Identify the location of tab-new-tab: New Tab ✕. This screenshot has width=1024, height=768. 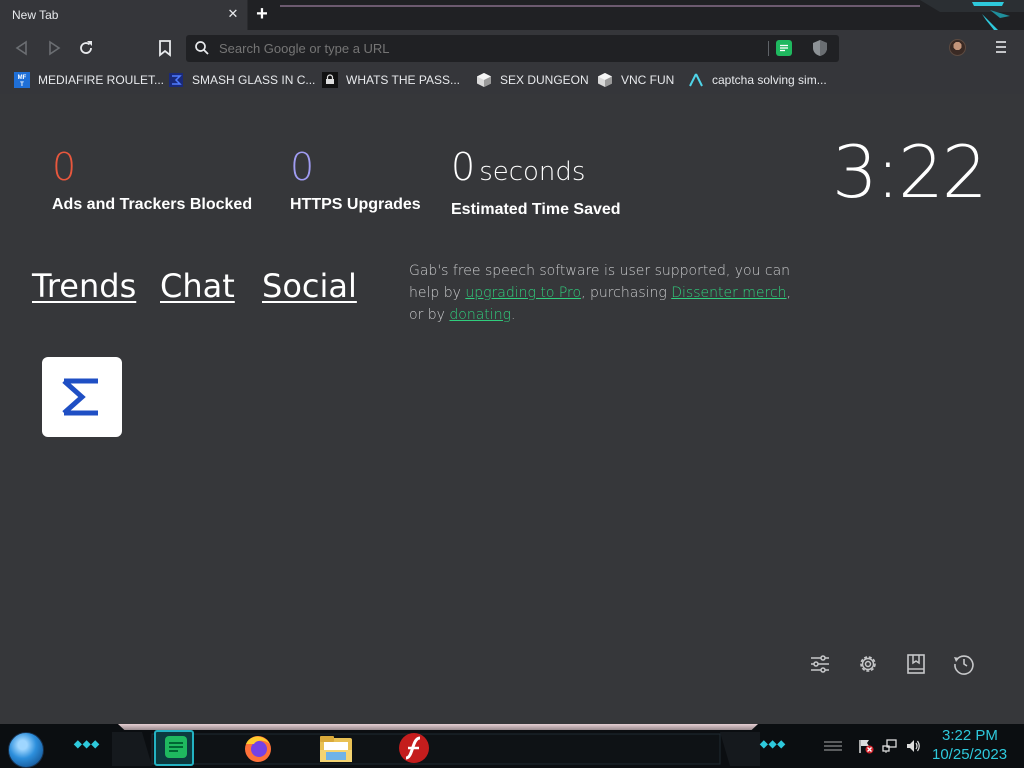
(124, 15).